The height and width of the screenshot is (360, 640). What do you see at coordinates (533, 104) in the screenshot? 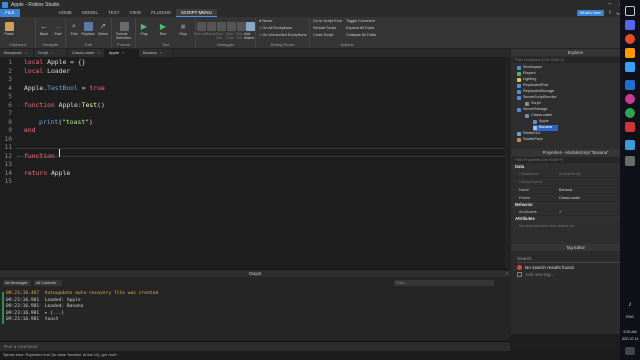
I see `tree-item-script: Script` at bounding box center [533, 104].